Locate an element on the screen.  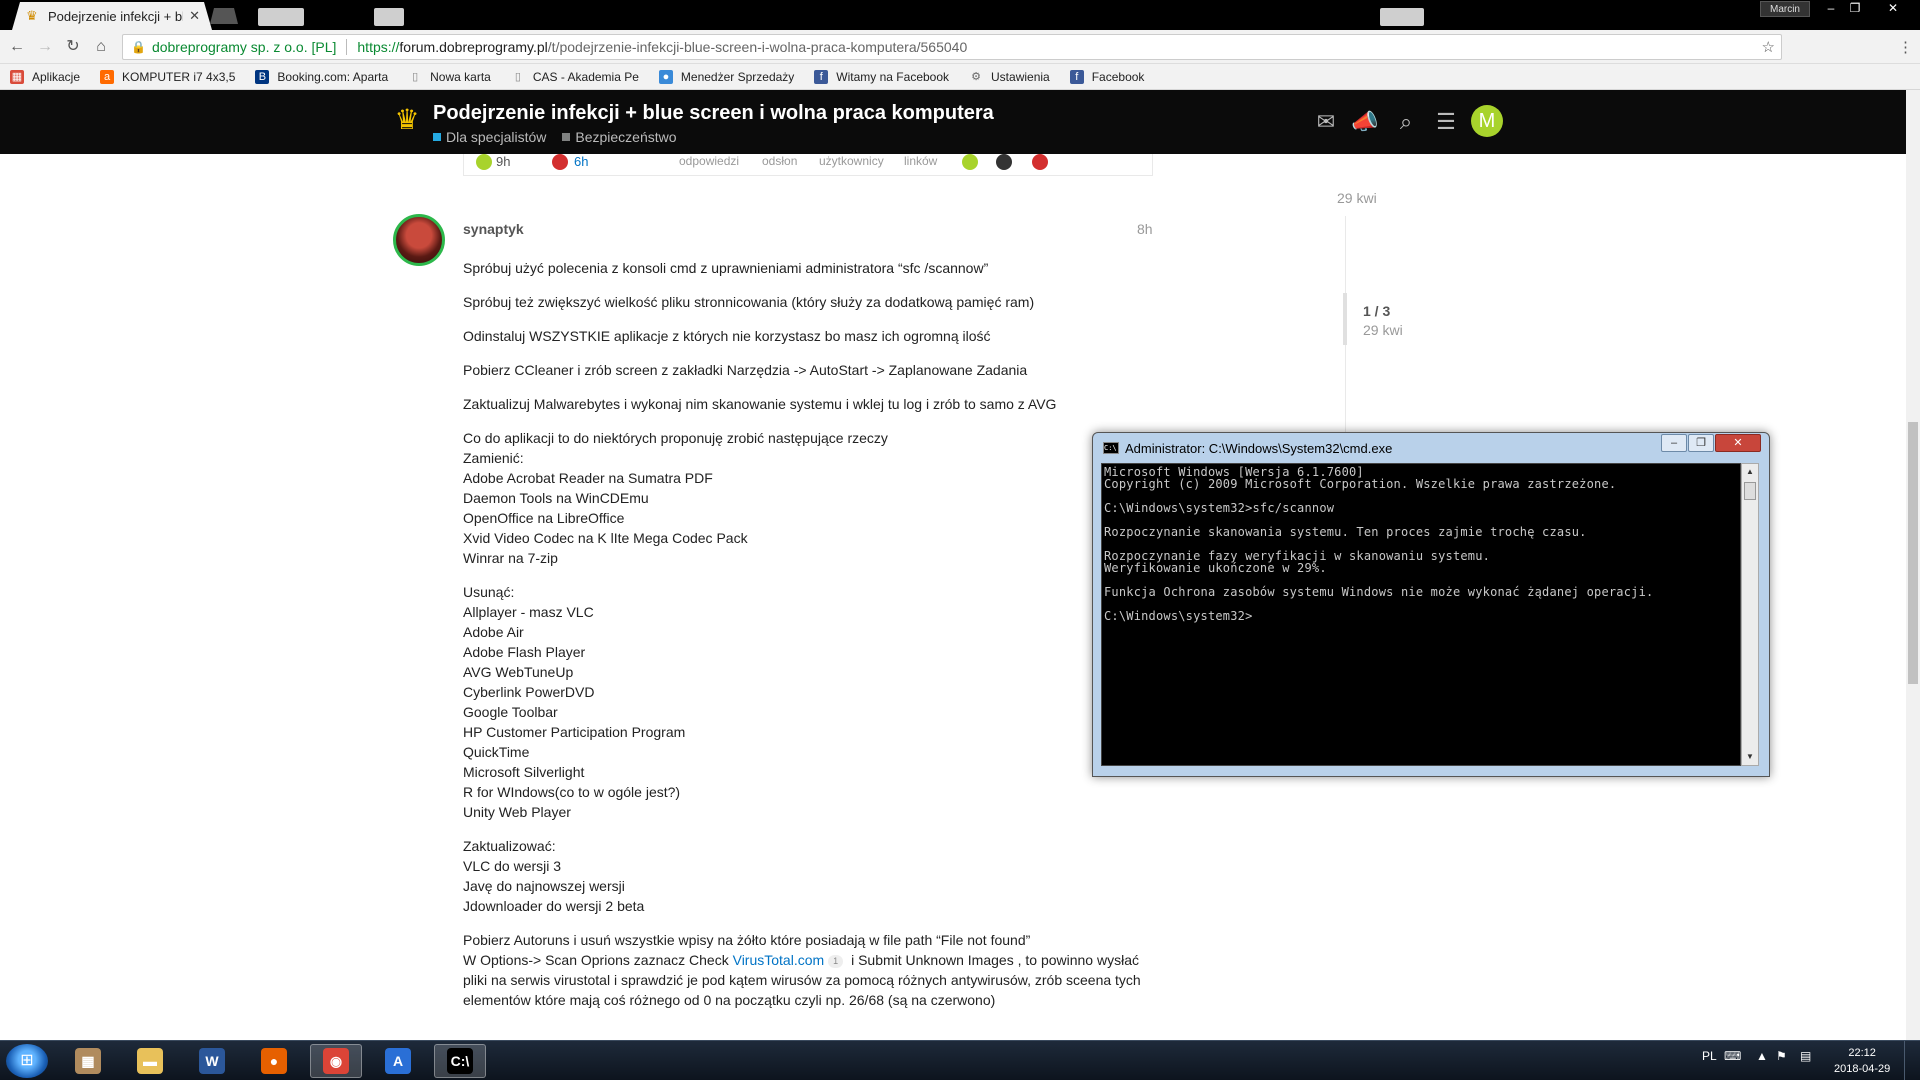
page-scrollbar is located at coordinates (1913, 565).